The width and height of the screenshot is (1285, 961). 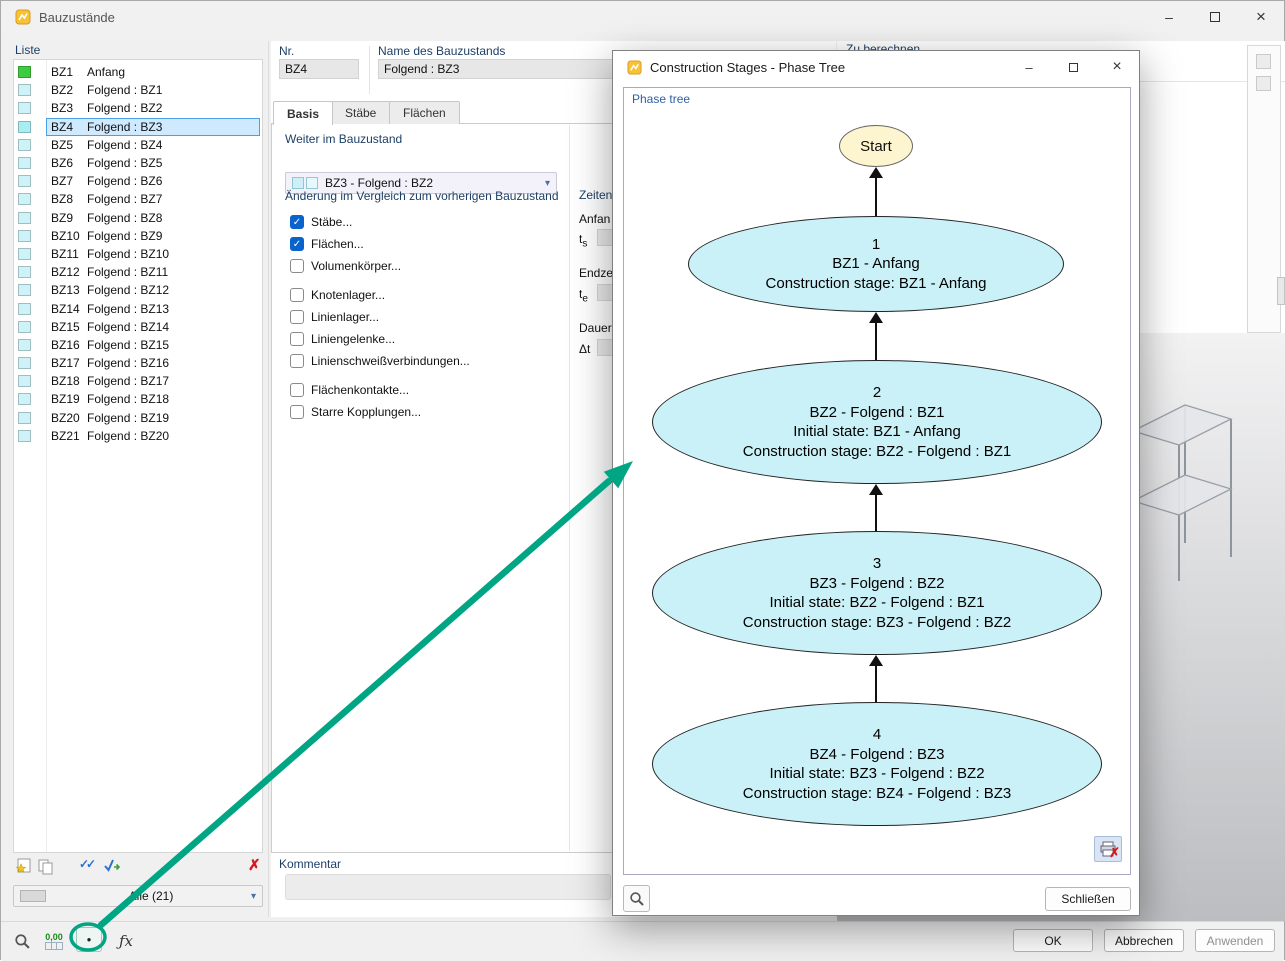 I want to click on phase-node-line: BZ1 - Anfang, so click(x=876, y=264).